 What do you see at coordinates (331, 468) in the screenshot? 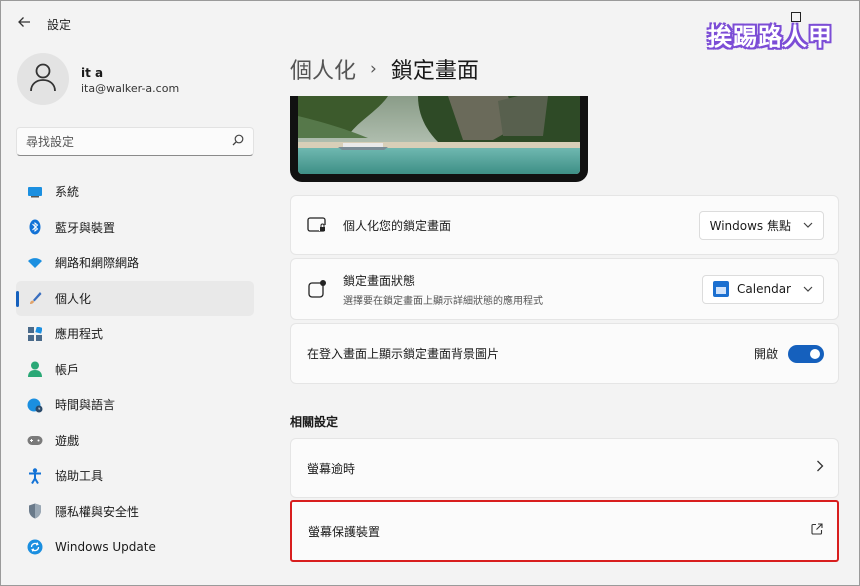
I see `screen-timeout-title: 螢幕逾時` at bounding box center [331, 468].